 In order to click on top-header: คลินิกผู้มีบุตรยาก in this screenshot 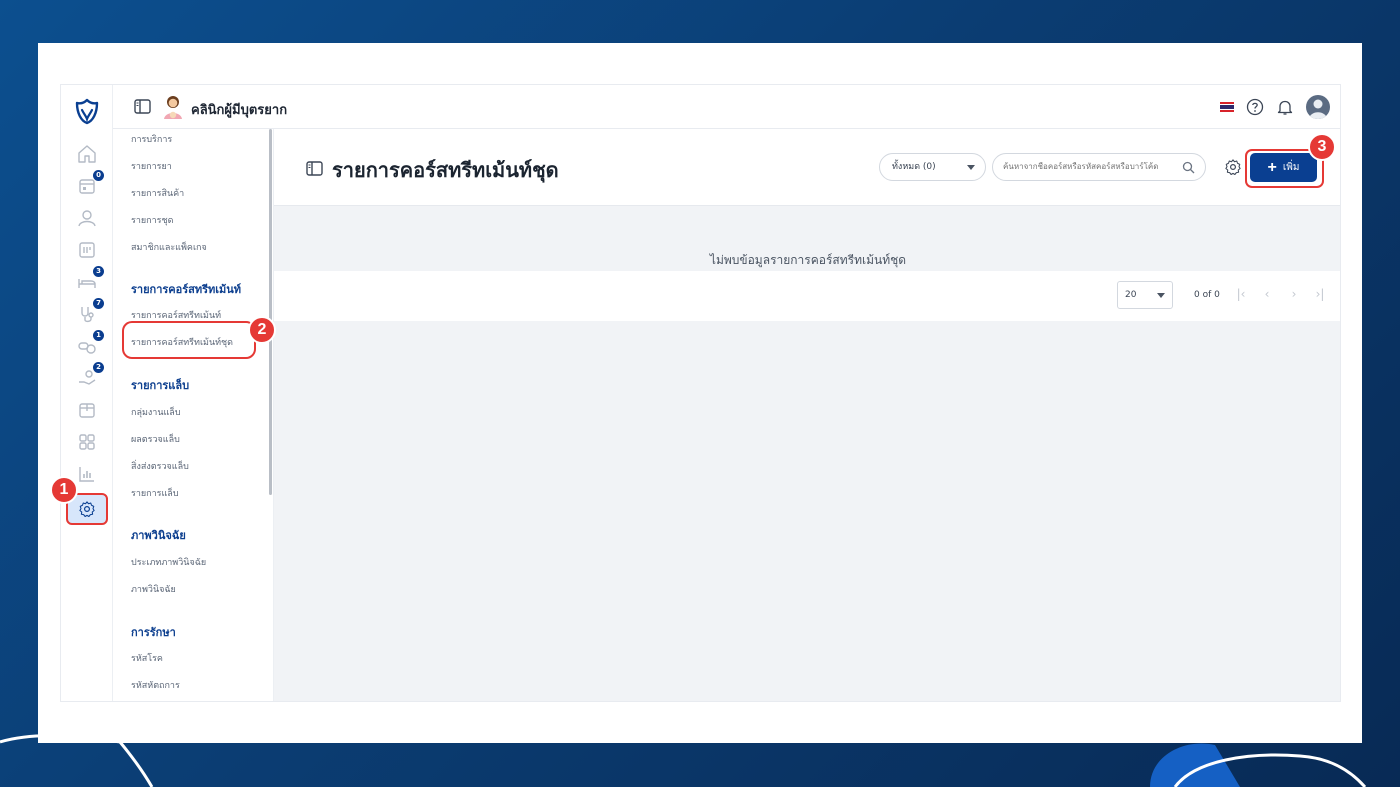, I will do `click(726, 107)`.